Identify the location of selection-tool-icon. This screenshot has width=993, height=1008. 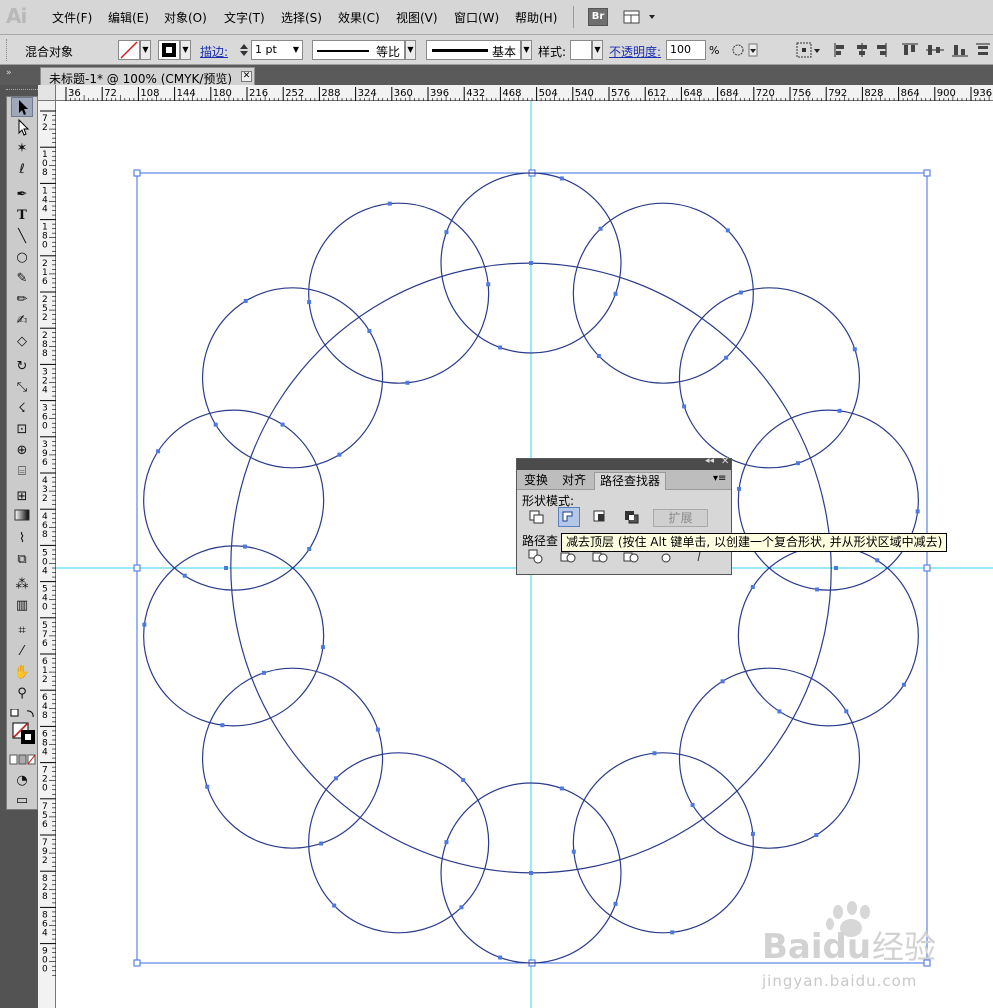
(22, 107).